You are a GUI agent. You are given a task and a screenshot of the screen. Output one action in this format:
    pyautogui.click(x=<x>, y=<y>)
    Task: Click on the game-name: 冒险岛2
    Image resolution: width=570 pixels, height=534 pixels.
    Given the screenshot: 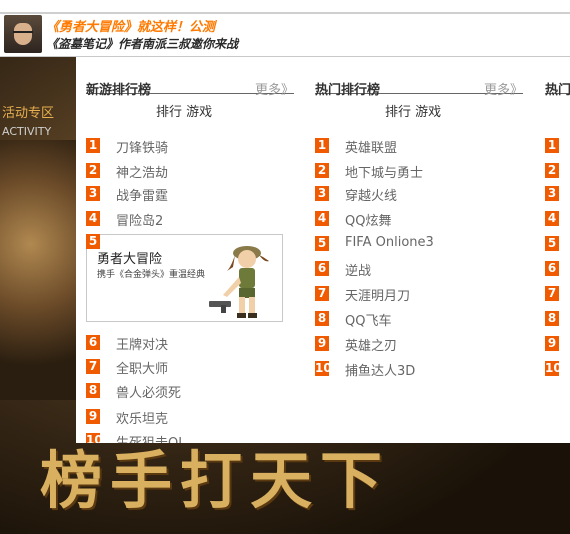 What is the action you would take?
    pyautogui.click(x=139, y=219)
    